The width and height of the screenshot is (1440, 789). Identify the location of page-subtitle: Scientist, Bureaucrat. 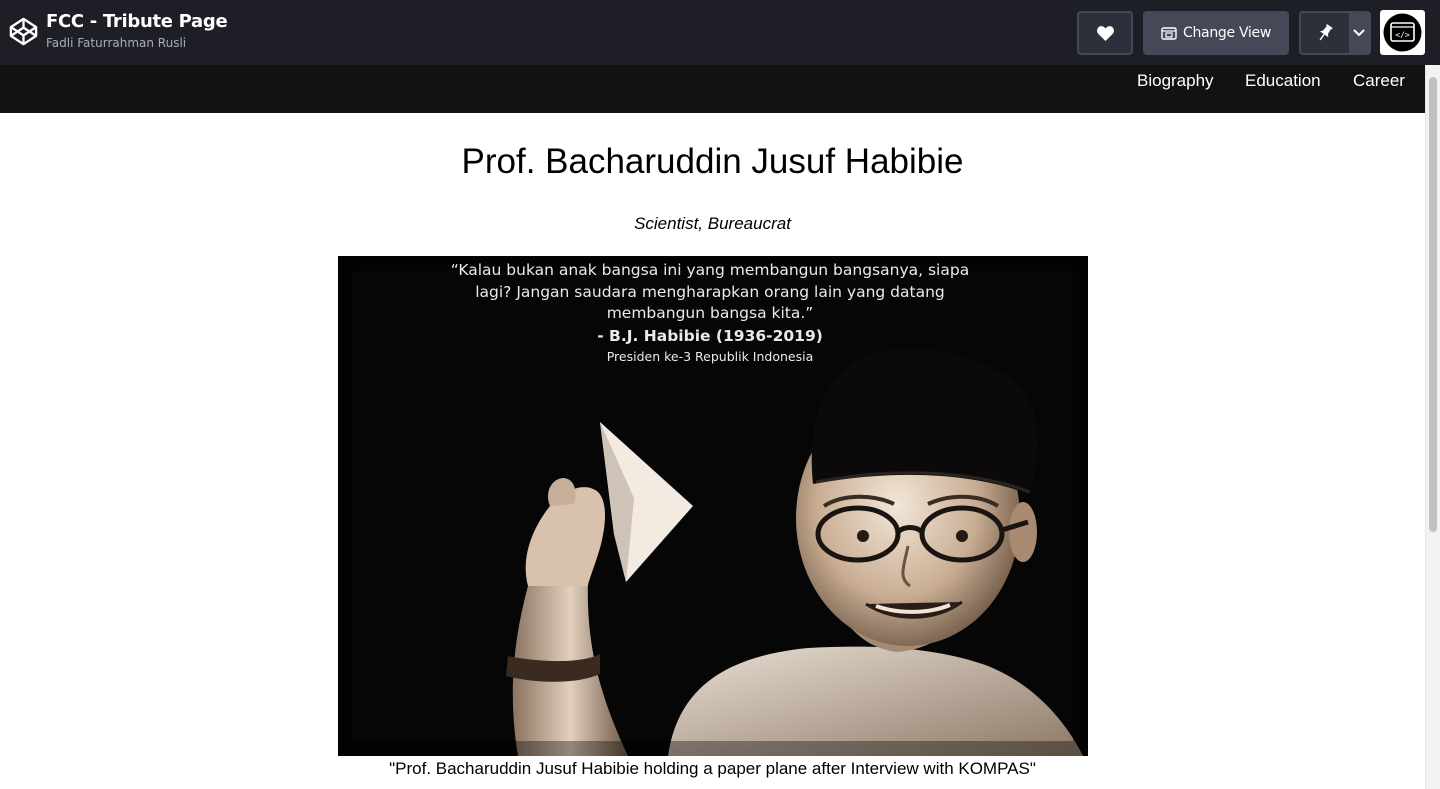
(712, 223).